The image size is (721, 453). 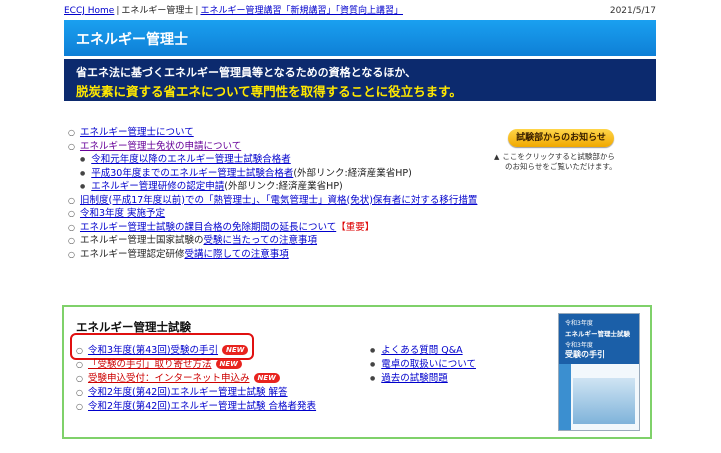 I want to click on list-item: よくある質問 Q&A, so click(x=423, y=351).